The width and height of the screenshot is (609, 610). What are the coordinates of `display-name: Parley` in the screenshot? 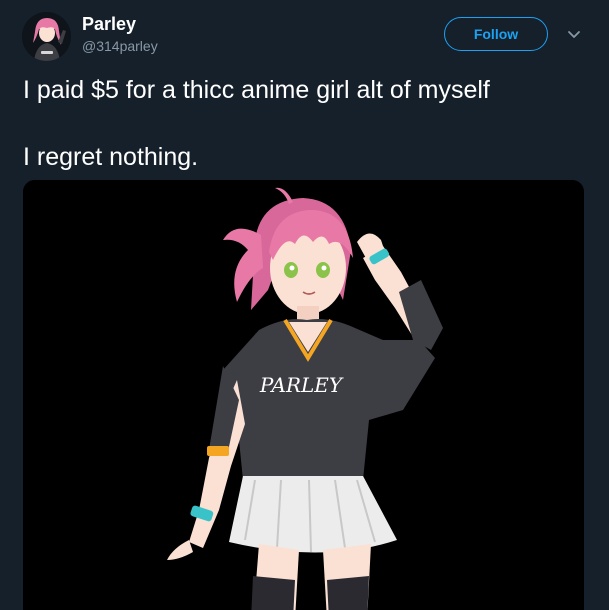 It's located at (109, 24).